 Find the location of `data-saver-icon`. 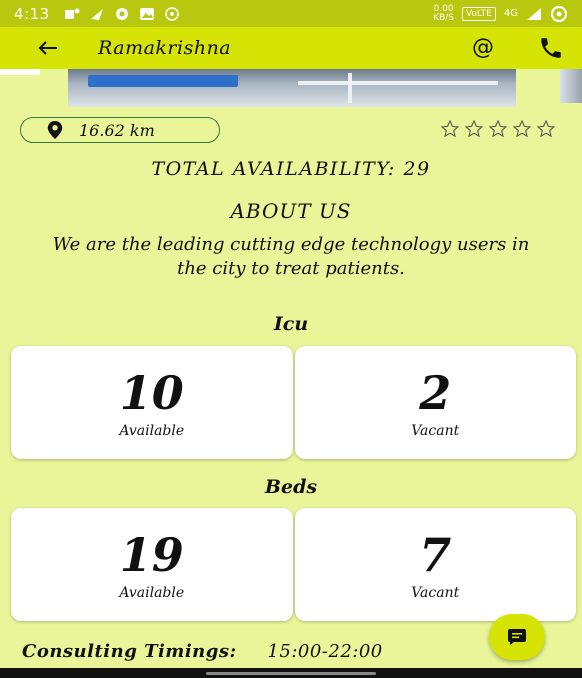

data-saver-icon is located at coordinates (559, 13).